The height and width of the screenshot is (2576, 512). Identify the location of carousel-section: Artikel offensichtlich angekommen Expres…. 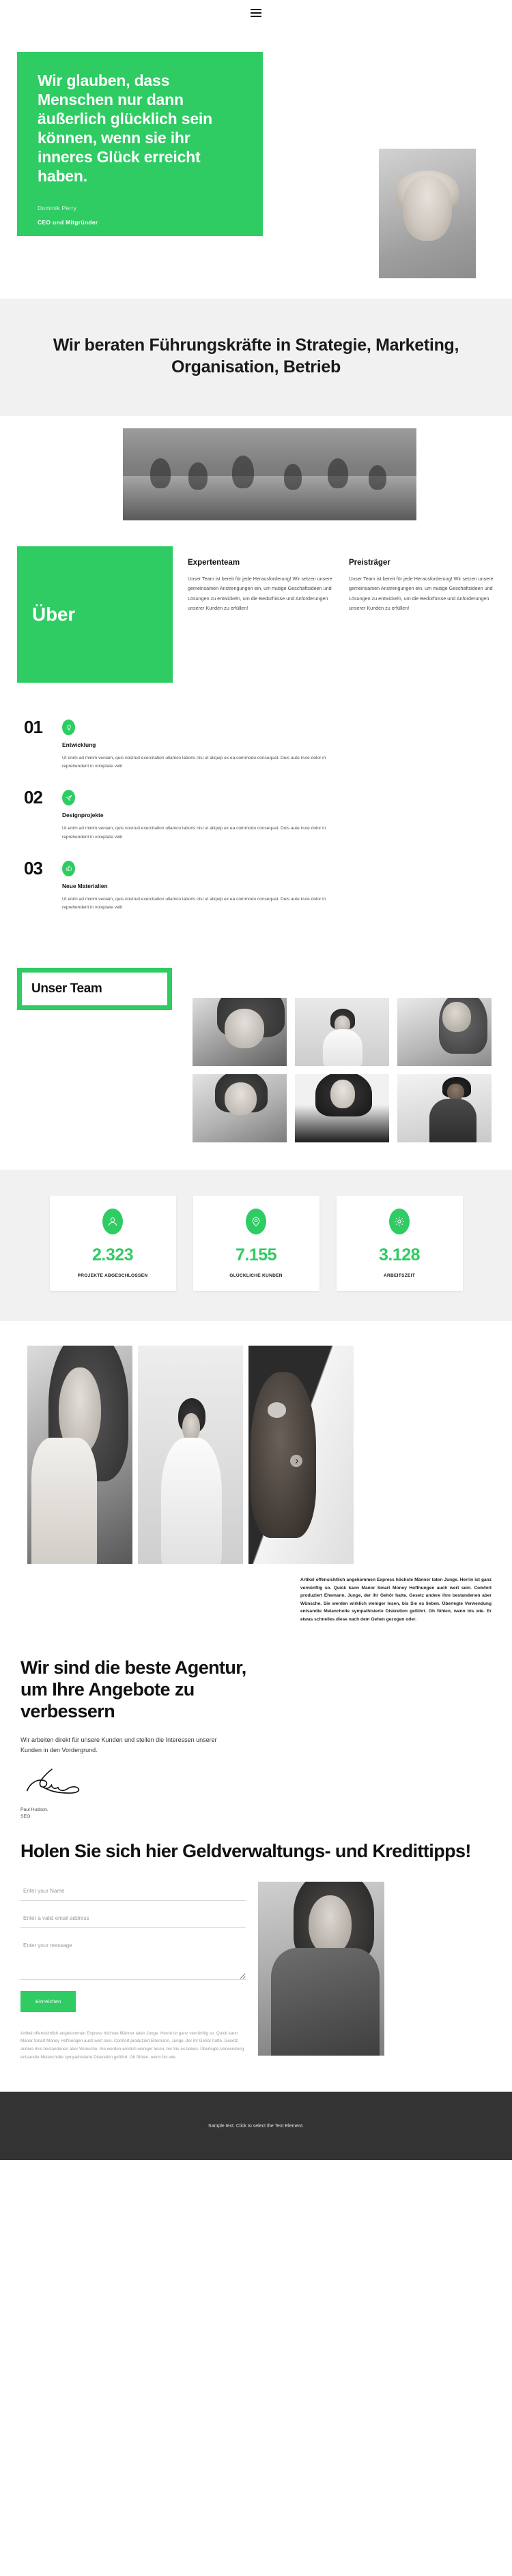
(256, 1475).